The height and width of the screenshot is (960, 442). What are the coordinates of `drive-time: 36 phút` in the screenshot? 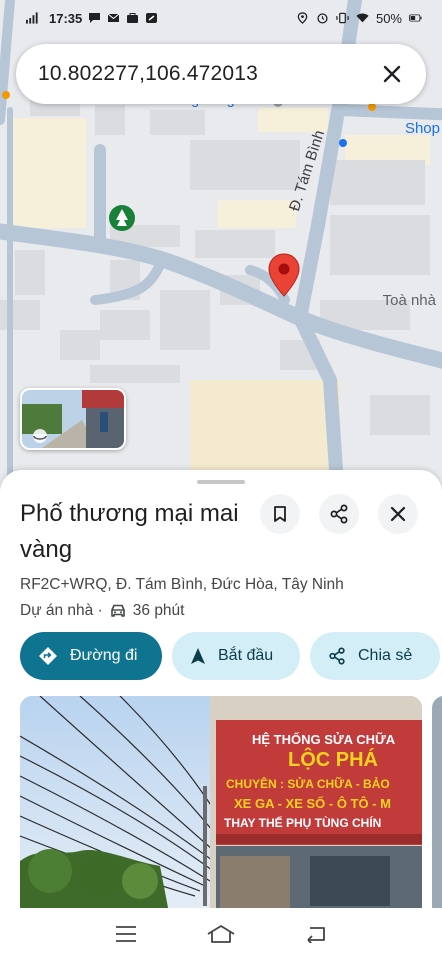 It's located at (158, 610).